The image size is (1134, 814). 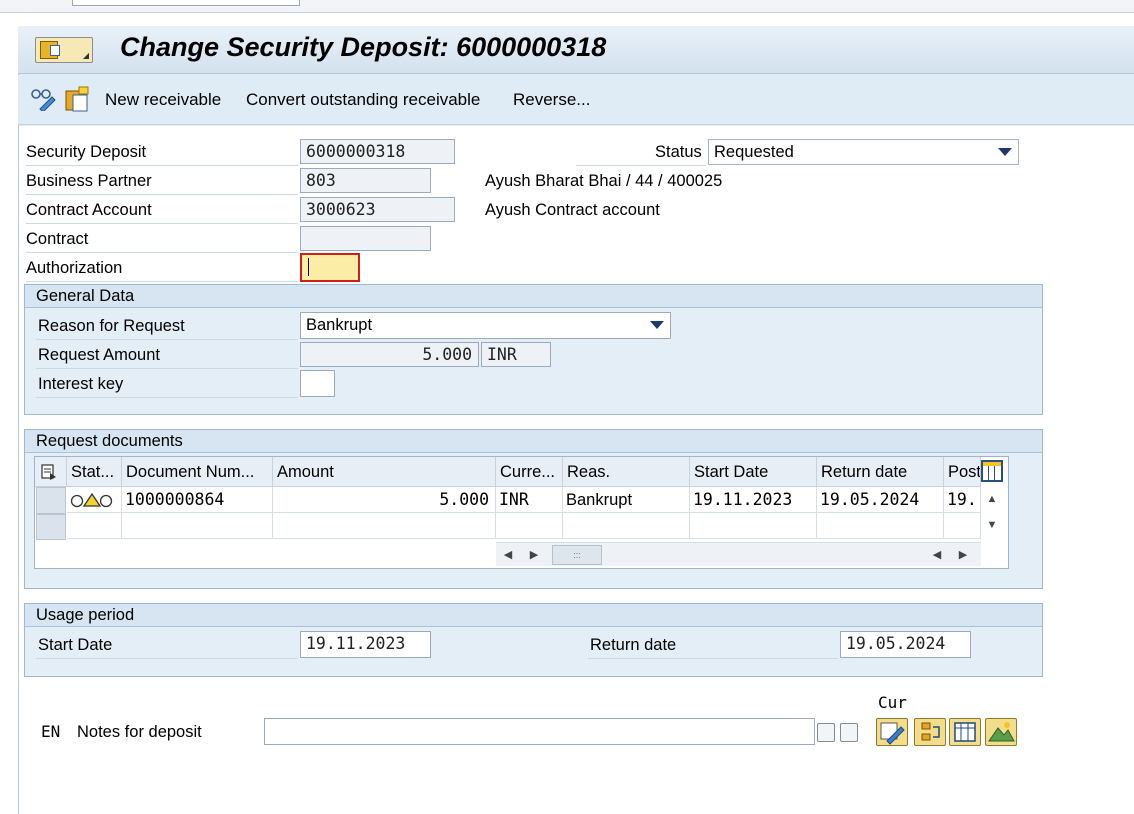 What do you see at coordinates (339, 325) in the screenshot?
I see `reason-value: Bankrupt` at bounding box center [339, 325].